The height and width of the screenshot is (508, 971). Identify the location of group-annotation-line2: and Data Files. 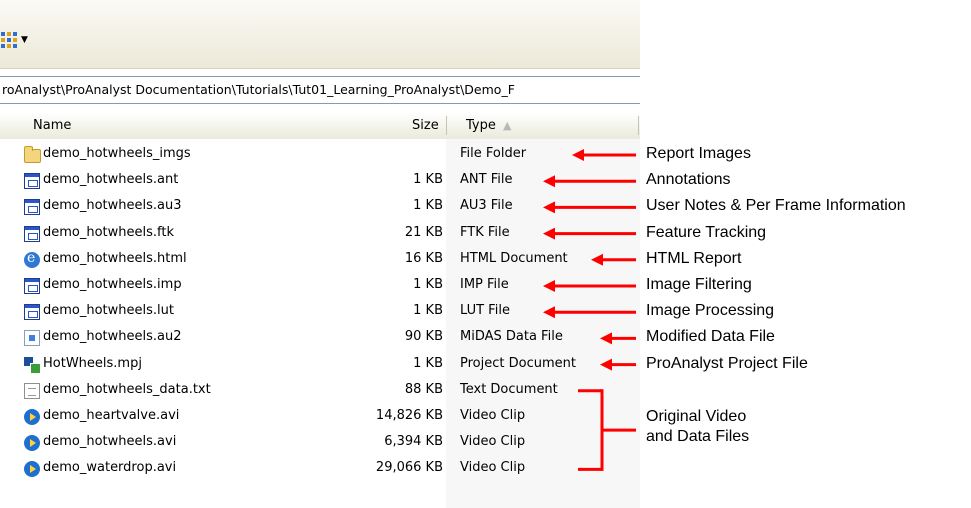
(698, 437).